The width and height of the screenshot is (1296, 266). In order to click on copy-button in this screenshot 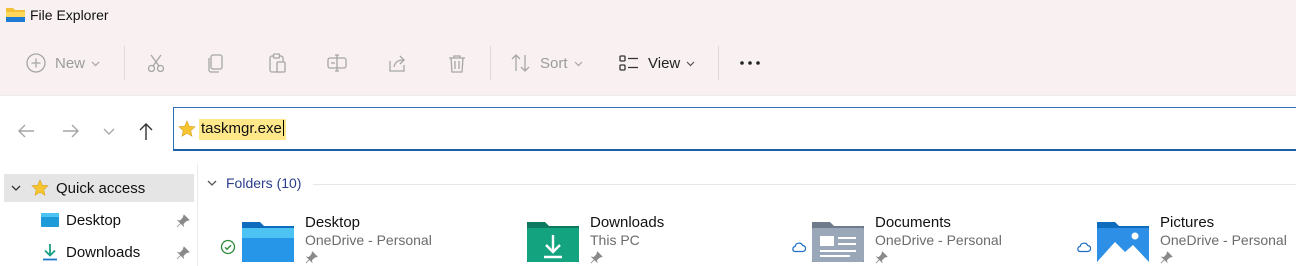, I will do `click(216, 63)`.